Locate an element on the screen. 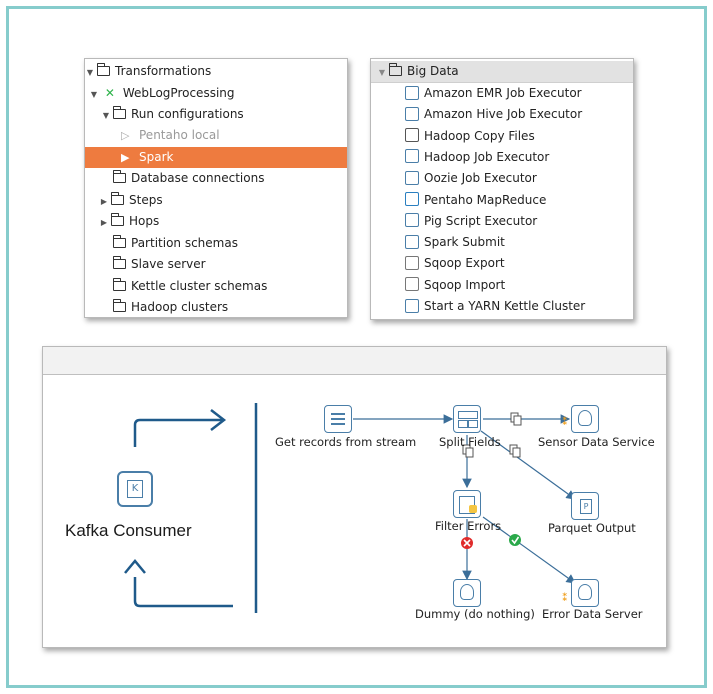 The image size is (713, 694). pig-icon is located at coordinates (412, 220).